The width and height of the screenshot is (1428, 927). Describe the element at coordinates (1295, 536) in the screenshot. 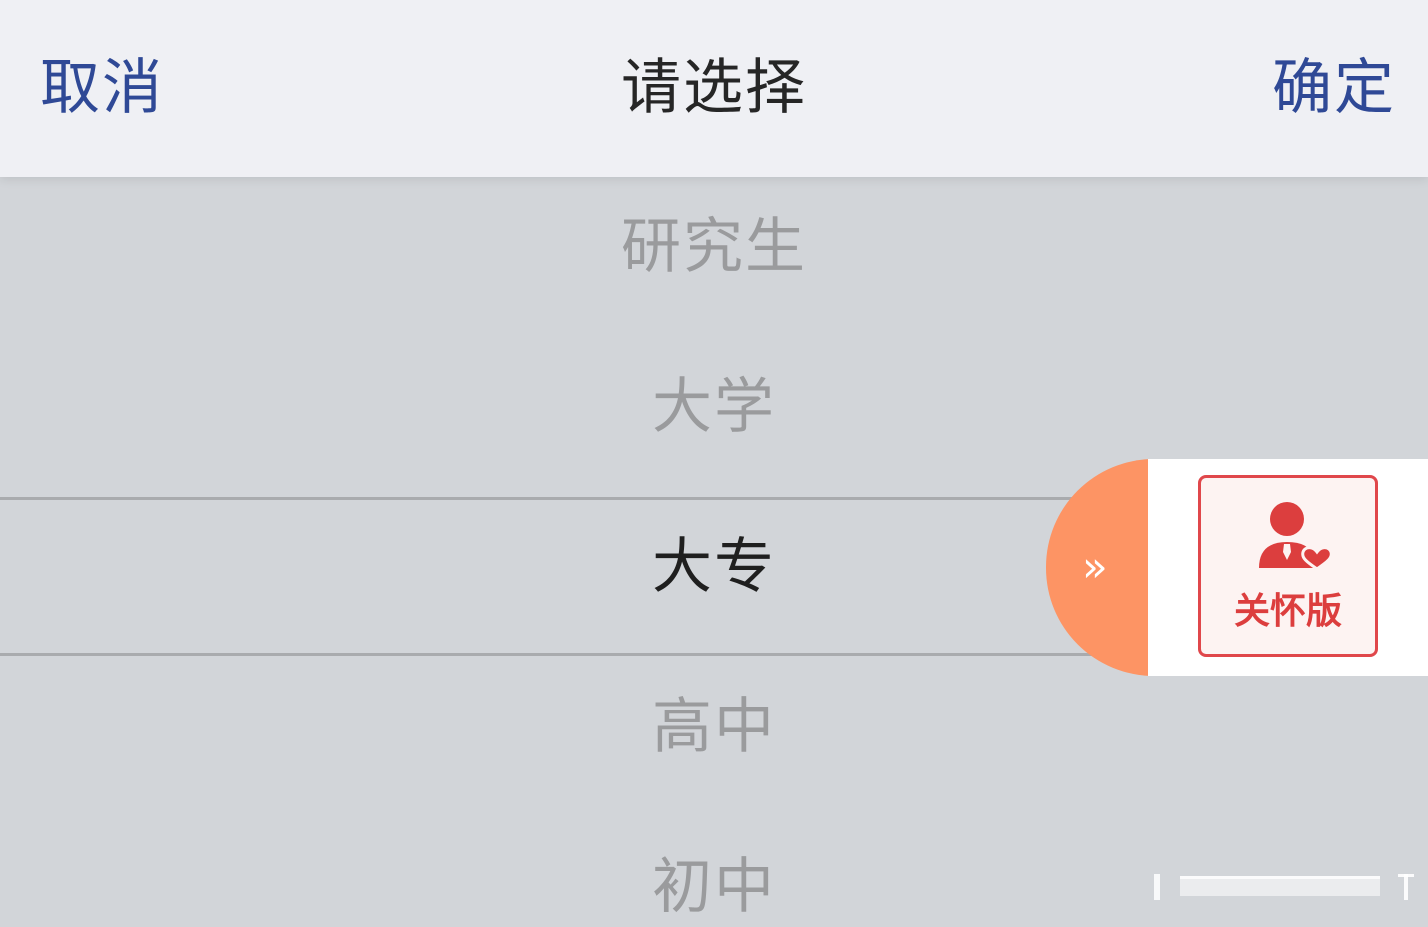

I see `person-heart-icon` at that location.